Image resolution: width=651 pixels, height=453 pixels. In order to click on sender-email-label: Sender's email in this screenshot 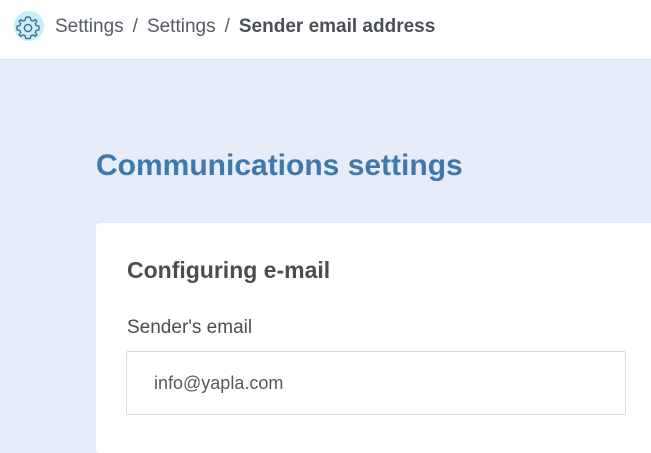, I will do `click(190, 327)`.